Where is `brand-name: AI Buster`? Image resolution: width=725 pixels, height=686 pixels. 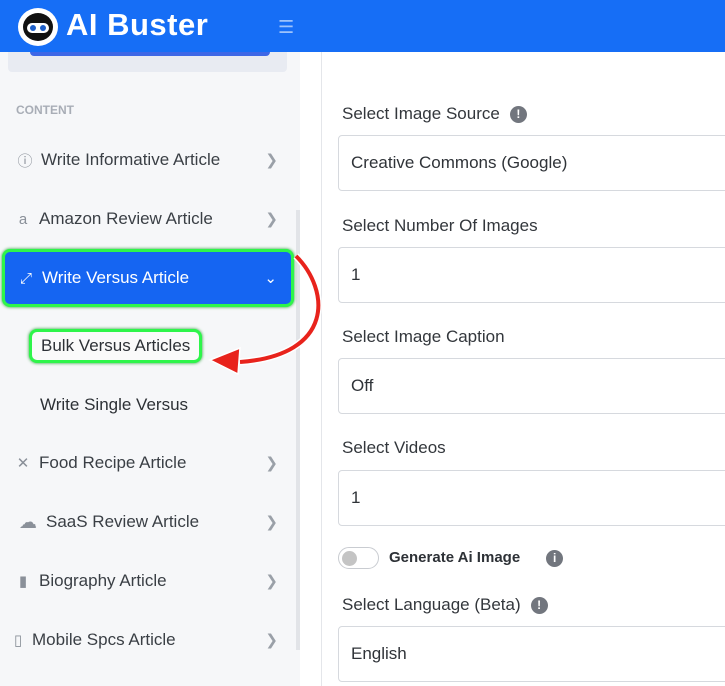 brand-name: AI Buster is located at coordinates (137, 24).